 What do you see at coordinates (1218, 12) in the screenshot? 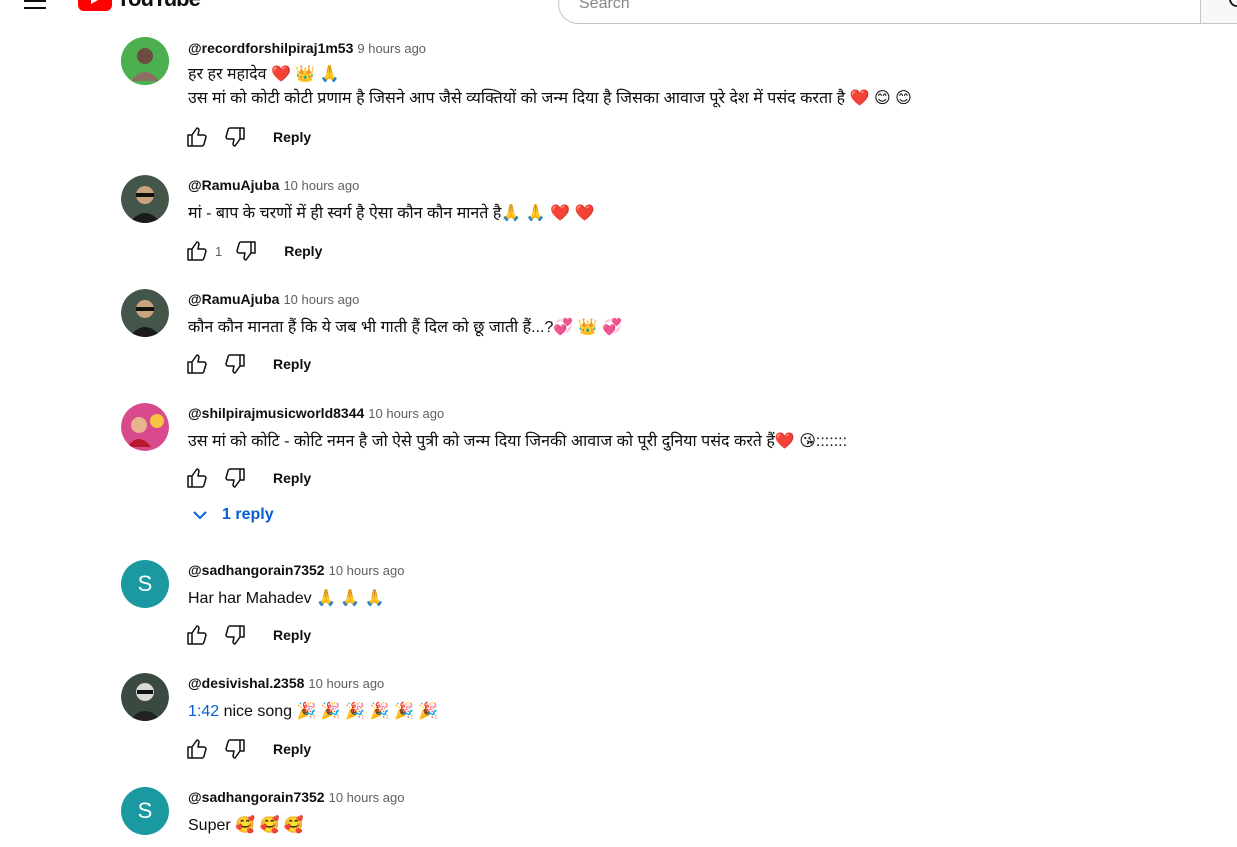
I see `search-button` at bounding box center [1218, 12].